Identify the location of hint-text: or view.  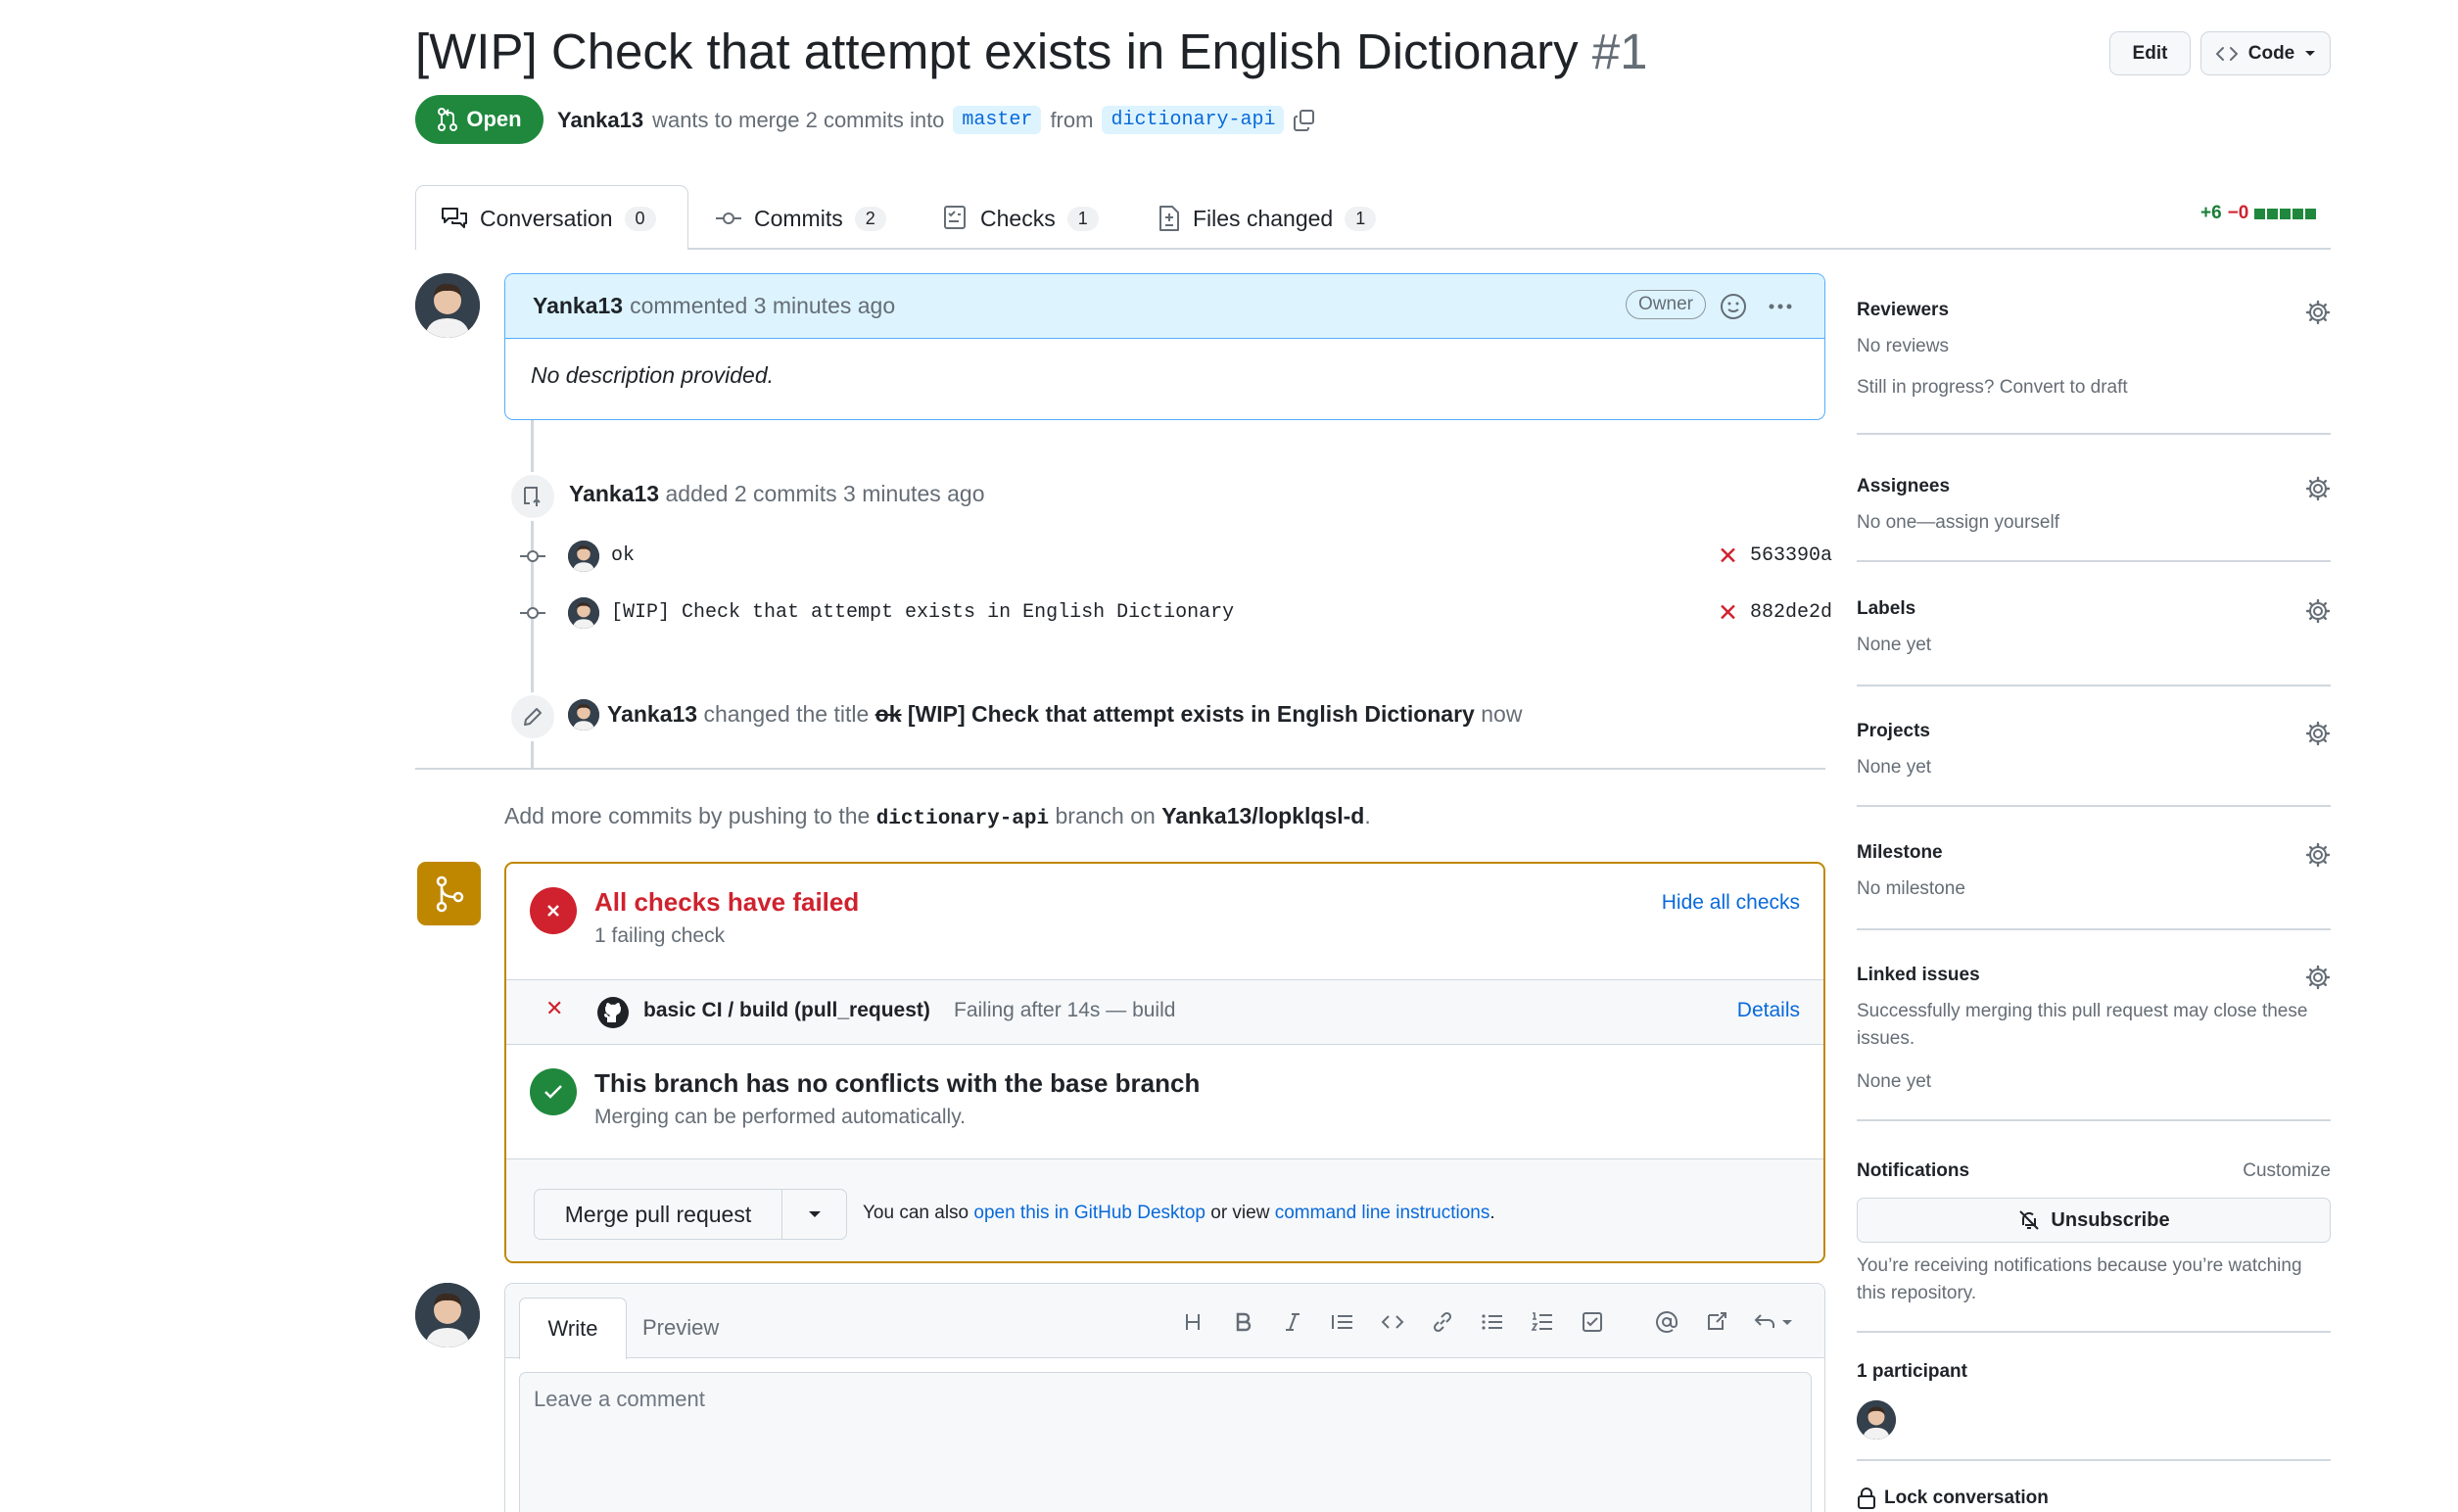
(1240, 1213).